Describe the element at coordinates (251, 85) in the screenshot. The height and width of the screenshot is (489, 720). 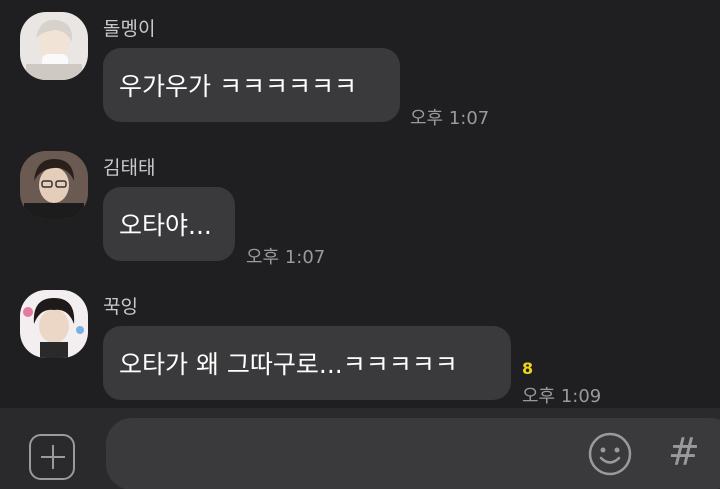
I see `message-bubble: 우가우가 ㅋㅋㅋㅋㅋㅋ` at that location.